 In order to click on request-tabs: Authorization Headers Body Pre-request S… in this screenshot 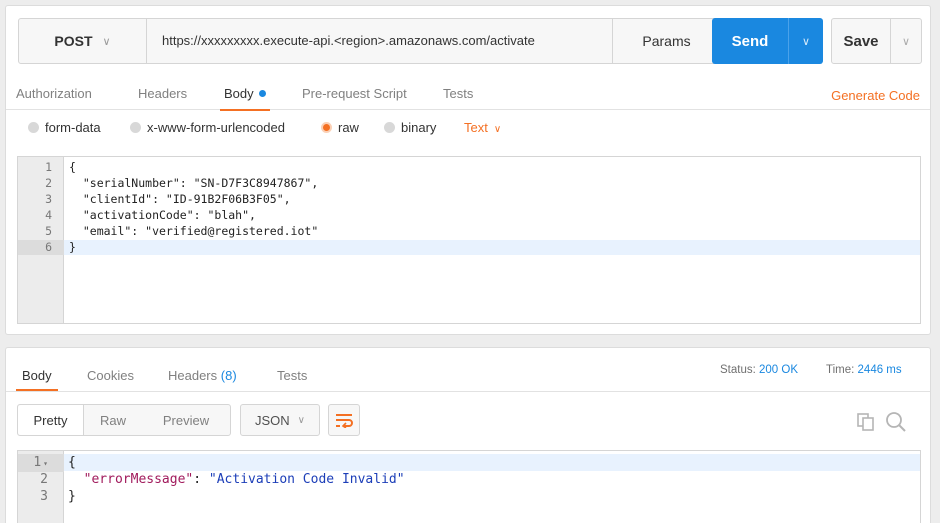, I will do `click(468, 94)`.